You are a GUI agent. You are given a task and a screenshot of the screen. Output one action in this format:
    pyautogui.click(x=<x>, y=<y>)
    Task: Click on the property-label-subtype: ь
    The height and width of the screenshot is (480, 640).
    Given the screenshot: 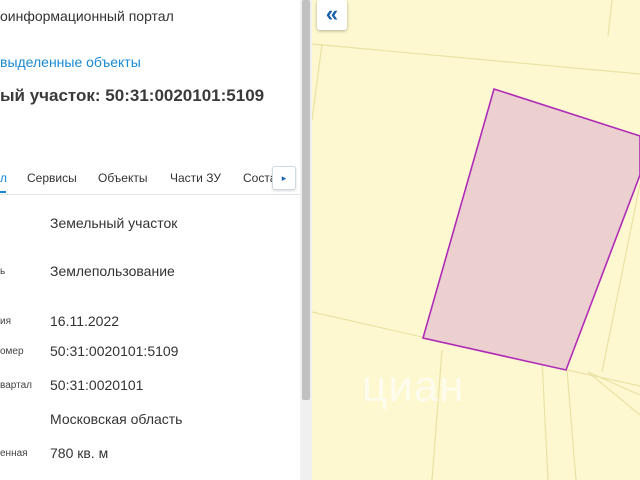 What is the action you would take?
    pyautogui.click(x=3, y=271)
    